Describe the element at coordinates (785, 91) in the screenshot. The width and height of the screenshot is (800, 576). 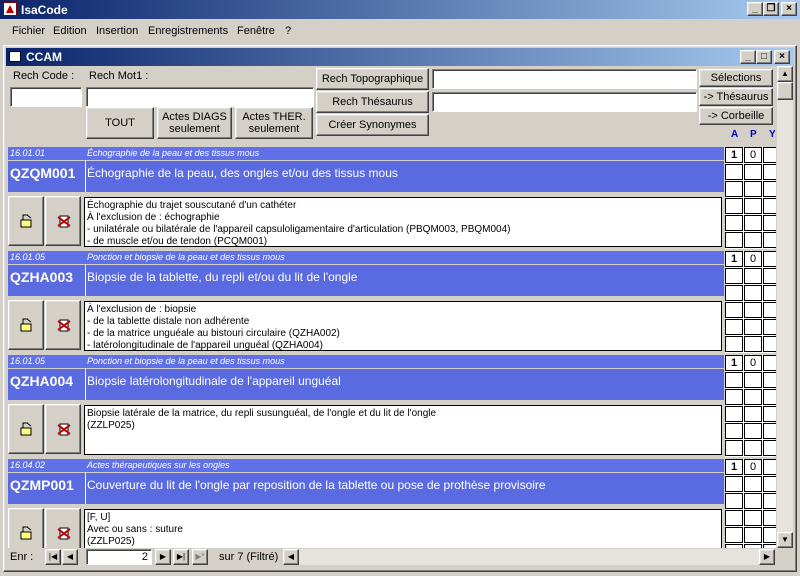
I see `scroll-thumb` at that location.